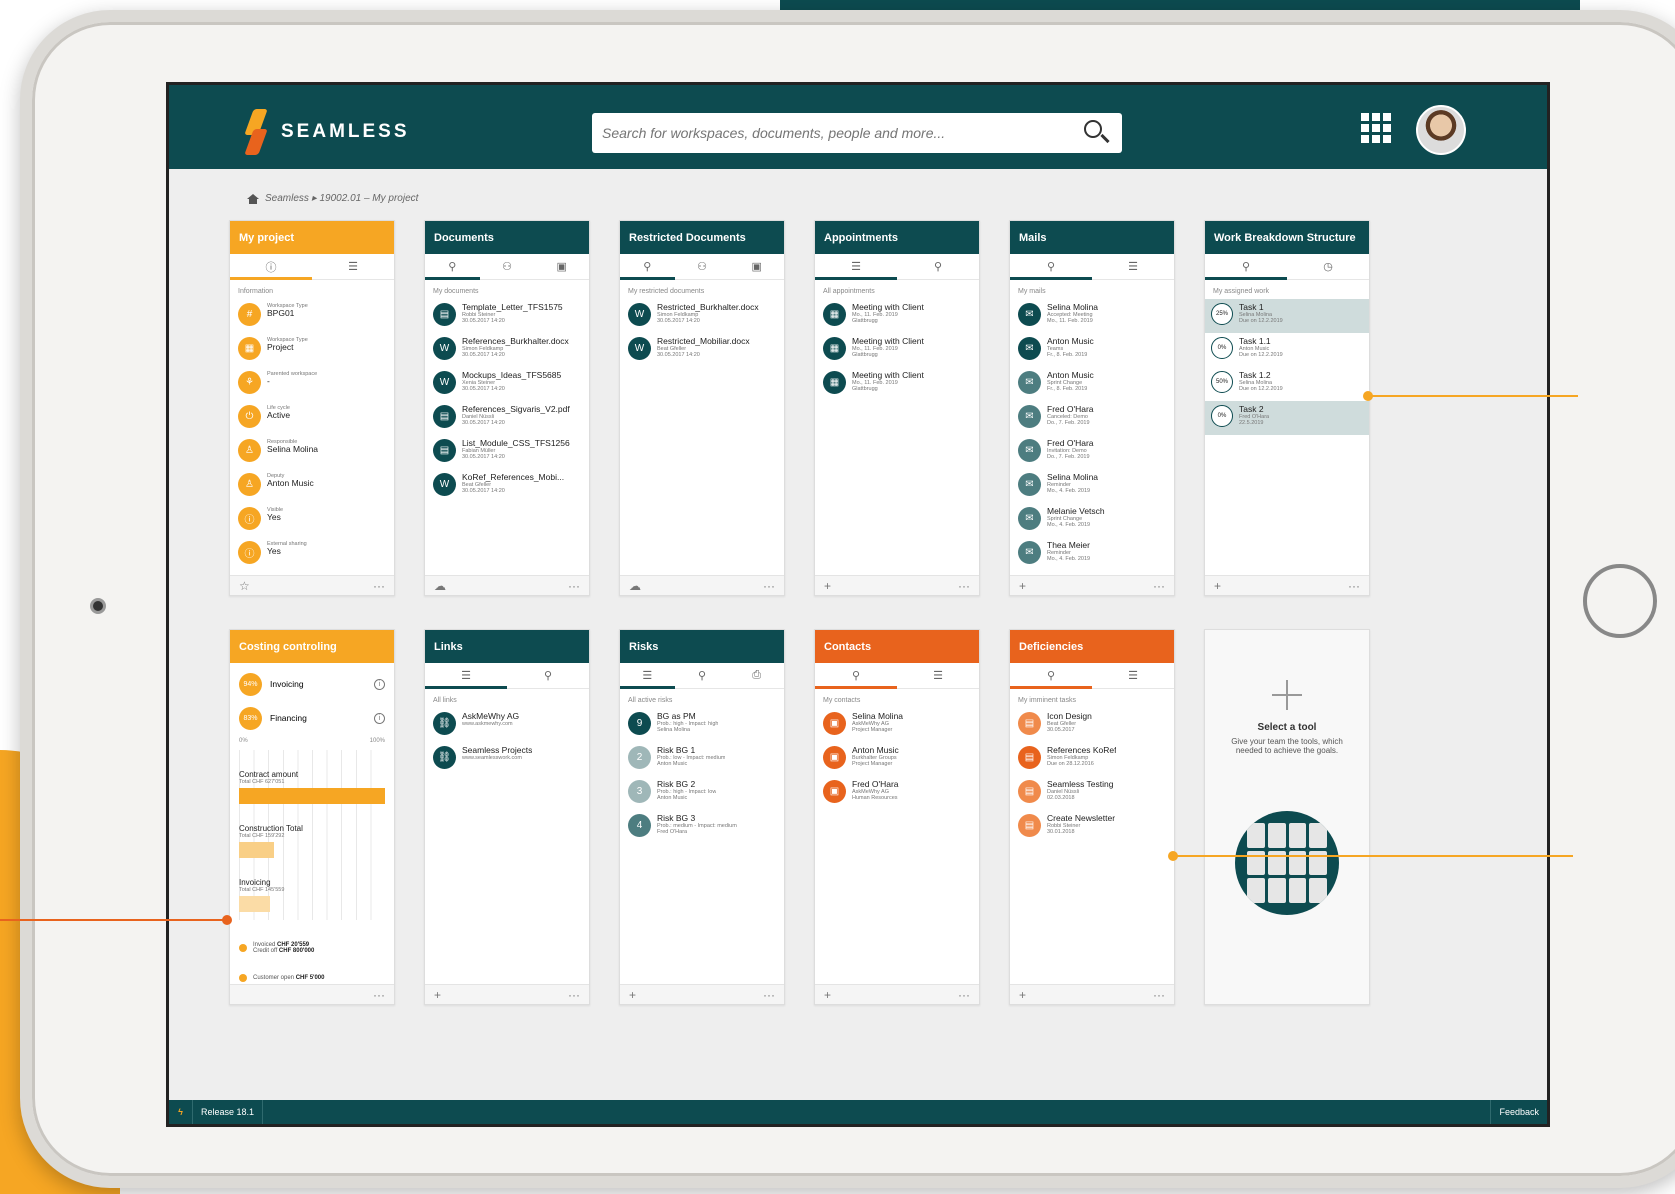 This screenshot has width=1675, height=1194. What do you see at coordinates (1287, 350) in the screenshot?
I see `wbs-item: 0% Task 1.1 Anton Music Due on 12.2.2019` at bounding box center [1287, 350].